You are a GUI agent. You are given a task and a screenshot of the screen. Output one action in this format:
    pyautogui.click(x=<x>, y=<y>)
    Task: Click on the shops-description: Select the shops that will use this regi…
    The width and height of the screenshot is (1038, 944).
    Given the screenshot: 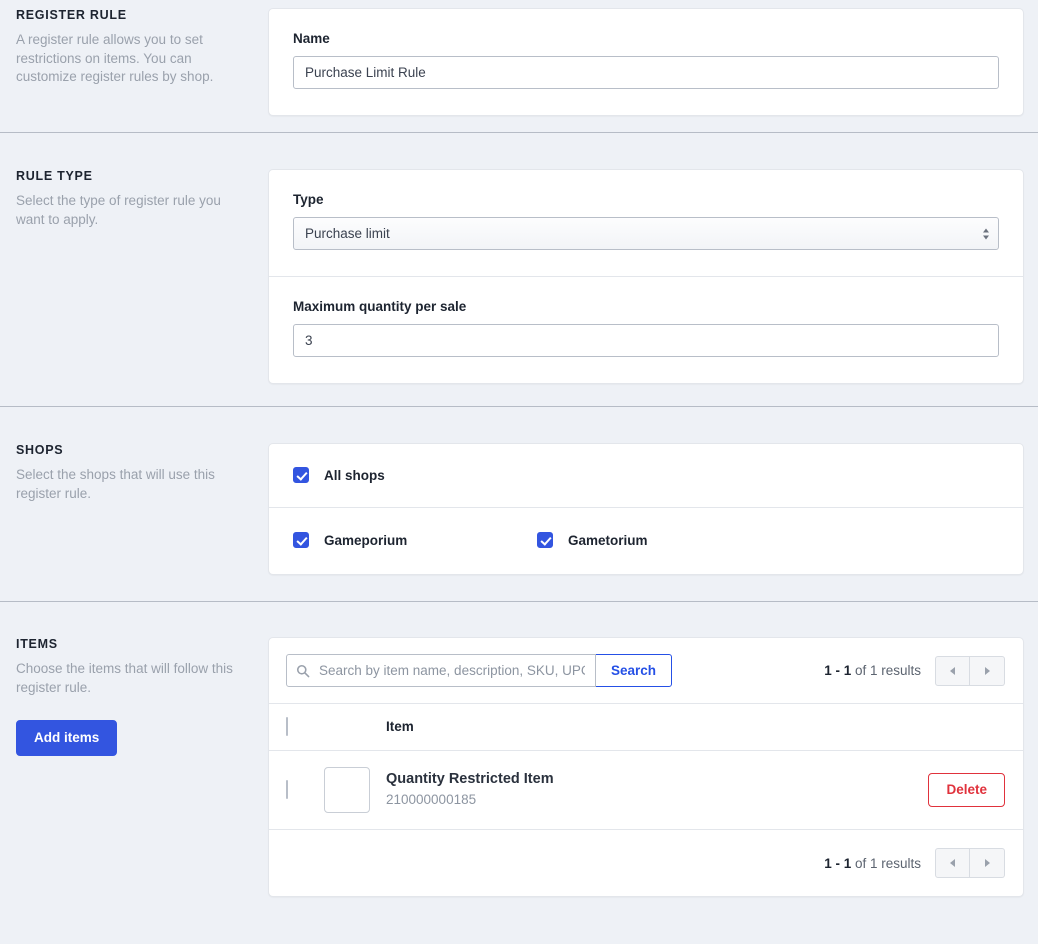 What is the action you would take?
    pyautogui.click(x=115, y=484)
    